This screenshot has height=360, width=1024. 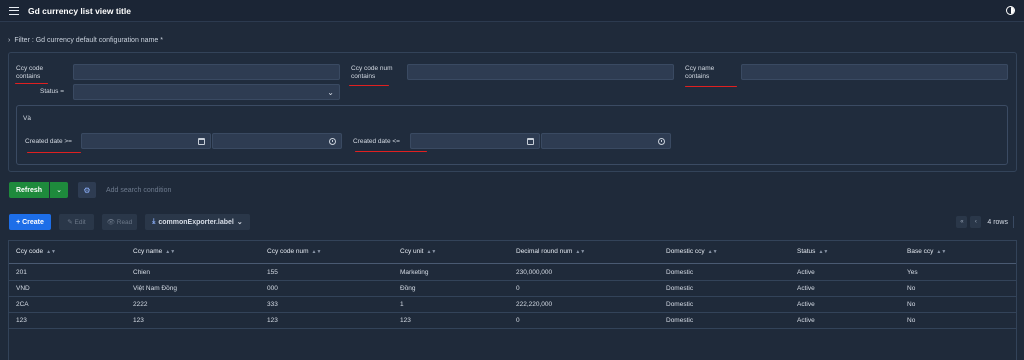 What do you see at coordinates (606, 141) in the screenshot?
I see `created-date-to-time` at bounding box center [606, 141].